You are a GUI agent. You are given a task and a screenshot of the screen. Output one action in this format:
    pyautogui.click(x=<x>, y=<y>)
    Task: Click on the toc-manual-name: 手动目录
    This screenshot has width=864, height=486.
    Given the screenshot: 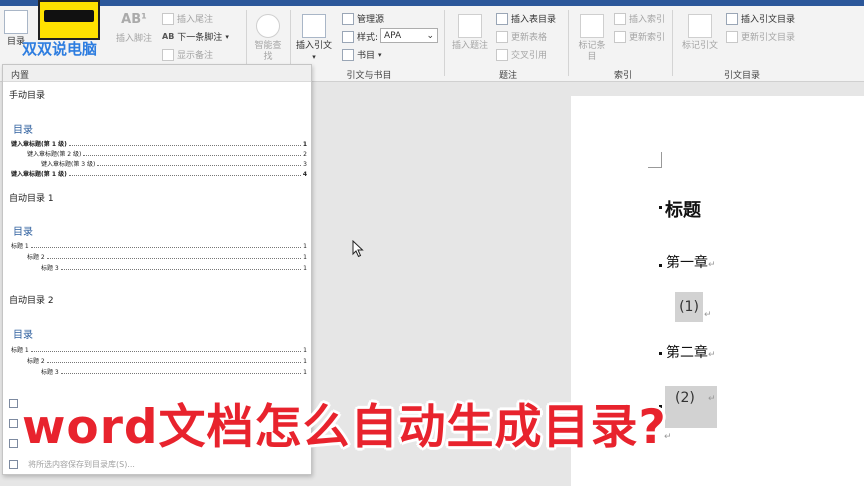 What is the action you would take?
    pyautogui.click(x=27, y=96)
    